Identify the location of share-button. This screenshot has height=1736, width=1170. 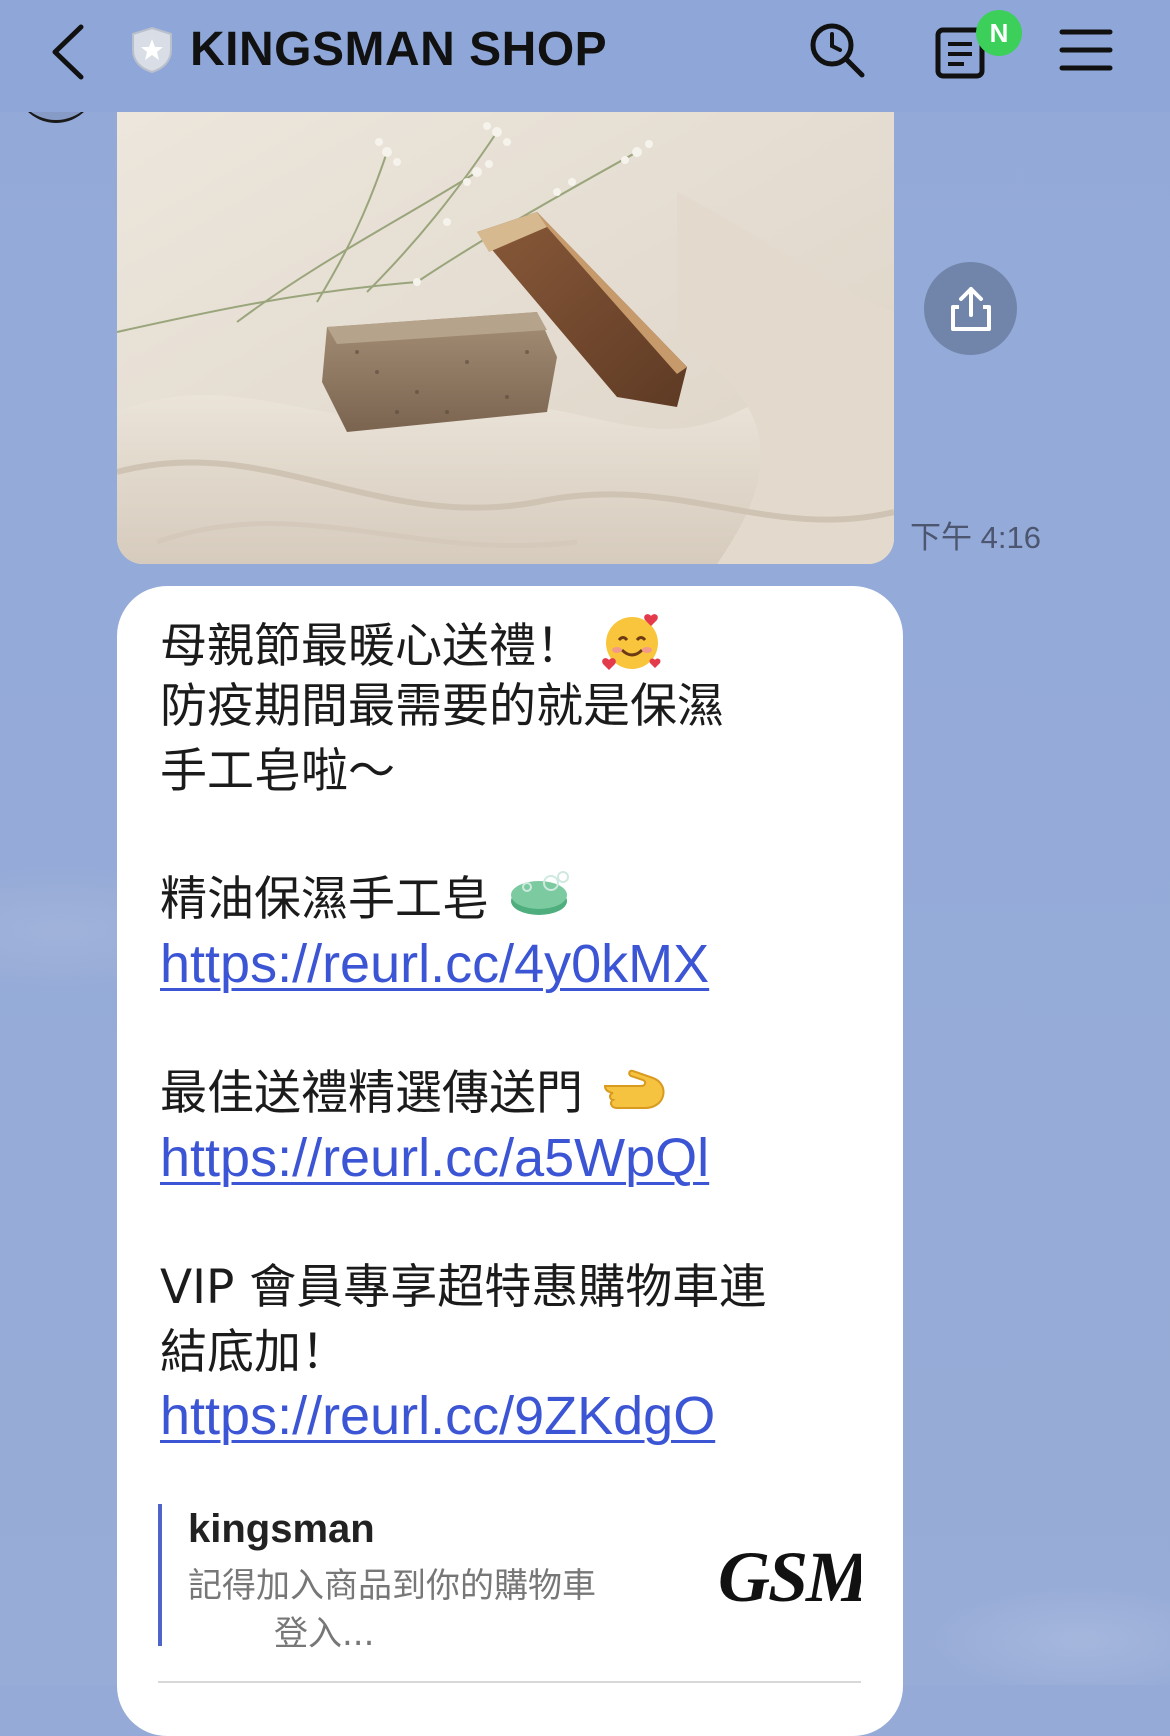
(970, 308).